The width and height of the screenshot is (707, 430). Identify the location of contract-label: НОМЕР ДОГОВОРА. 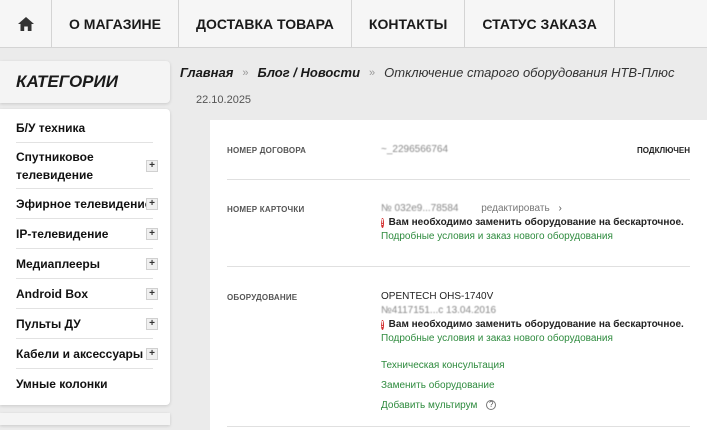
(267, 150).